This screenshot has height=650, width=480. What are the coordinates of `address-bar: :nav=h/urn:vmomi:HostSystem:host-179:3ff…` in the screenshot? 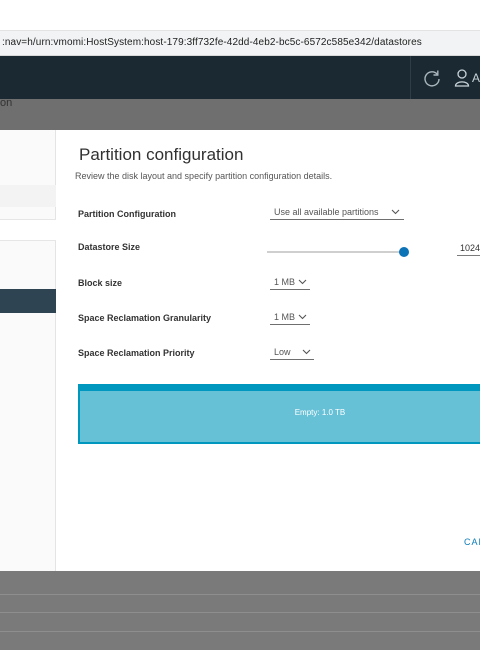 It's located at (240, 43).